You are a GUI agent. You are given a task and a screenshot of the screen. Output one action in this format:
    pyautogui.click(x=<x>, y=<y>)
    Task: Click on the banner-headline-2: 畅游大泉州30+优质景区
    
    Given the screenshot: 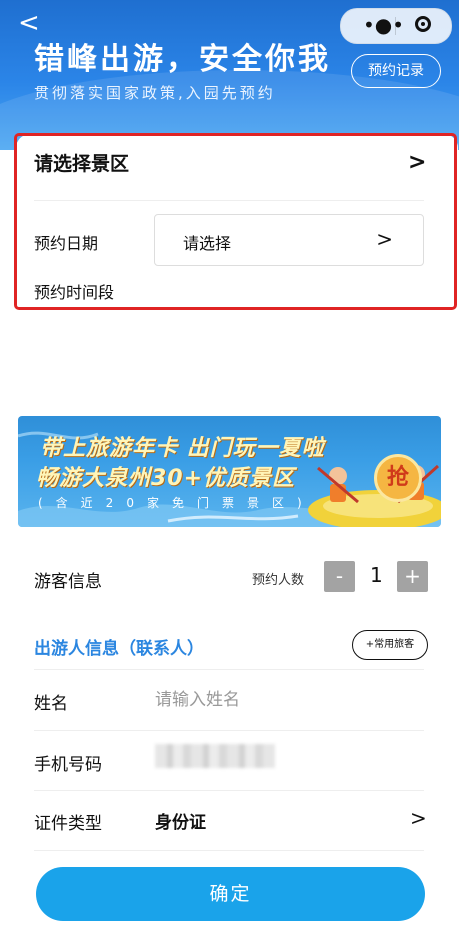 What is the action you would take?
    pyautogui.click(x=166, y=478)
    